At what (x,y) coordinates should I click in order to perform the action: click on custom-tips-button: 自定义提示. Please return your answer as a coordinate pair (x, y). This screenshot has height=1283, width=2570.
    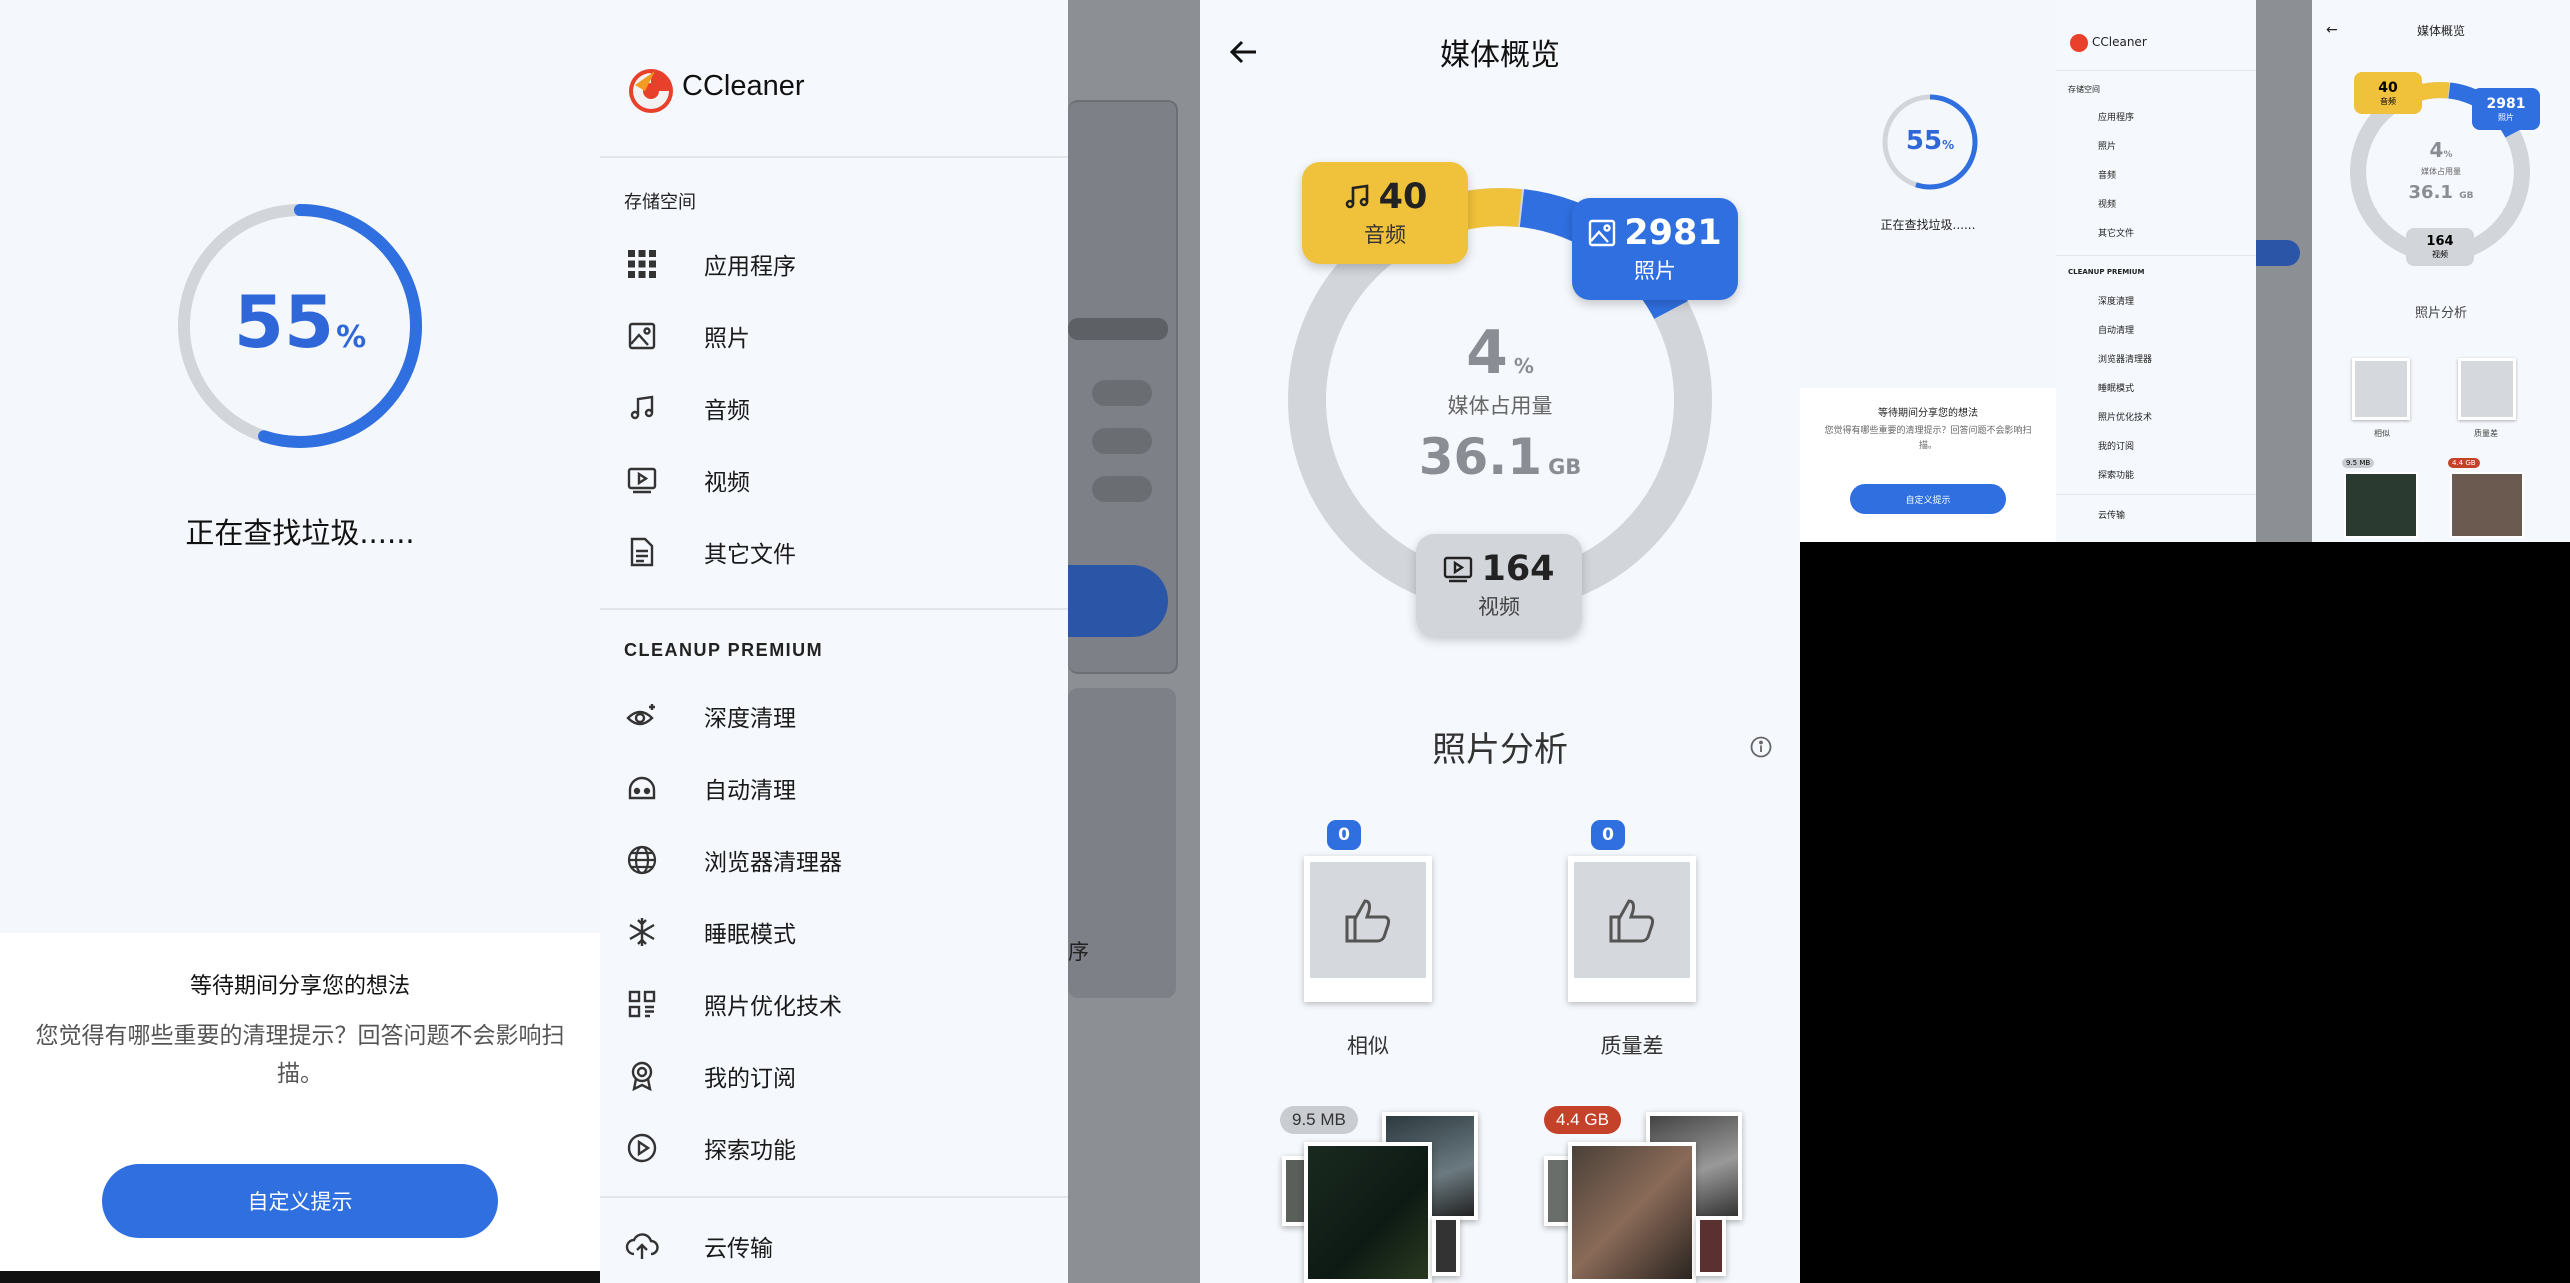
    Looking at the image, I should click on (300, 1201).